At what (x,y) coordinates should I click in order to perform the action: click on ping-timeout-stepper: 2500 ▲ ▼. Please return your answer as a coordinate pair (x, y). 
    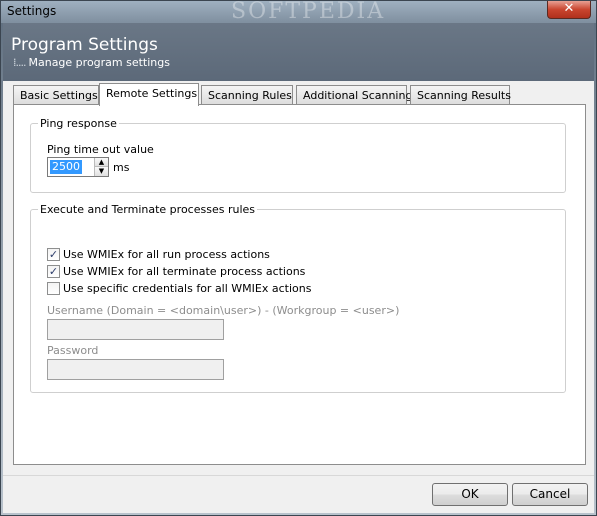
    Looking at the image, I should click on (78, 167).